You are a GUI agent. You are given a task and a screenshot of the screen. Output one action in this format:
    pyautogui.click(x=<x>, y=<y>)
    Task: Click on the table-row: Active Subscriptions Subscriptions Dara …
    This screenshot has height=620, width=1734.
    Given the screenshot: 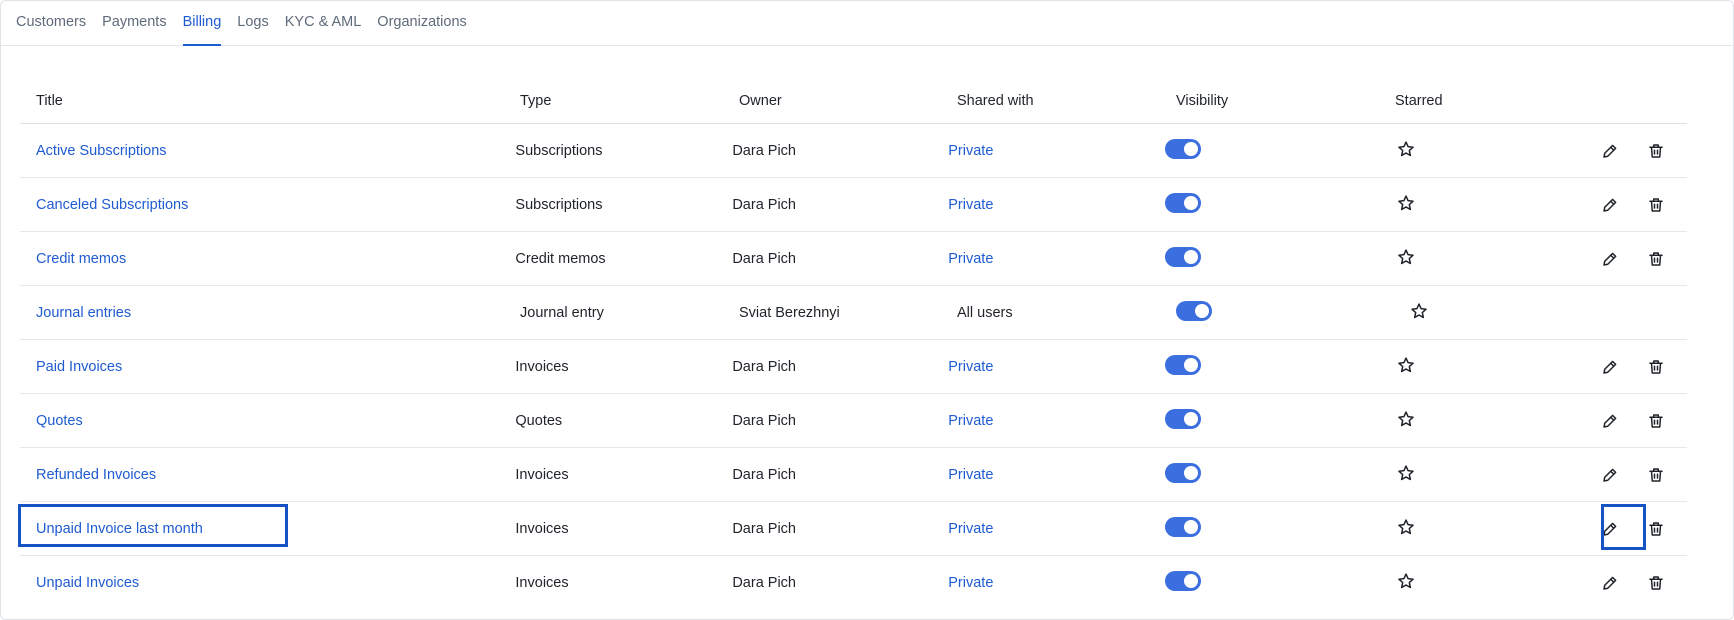 What is the action you would take?
    pyautogui.click(x=853, y=151)
    